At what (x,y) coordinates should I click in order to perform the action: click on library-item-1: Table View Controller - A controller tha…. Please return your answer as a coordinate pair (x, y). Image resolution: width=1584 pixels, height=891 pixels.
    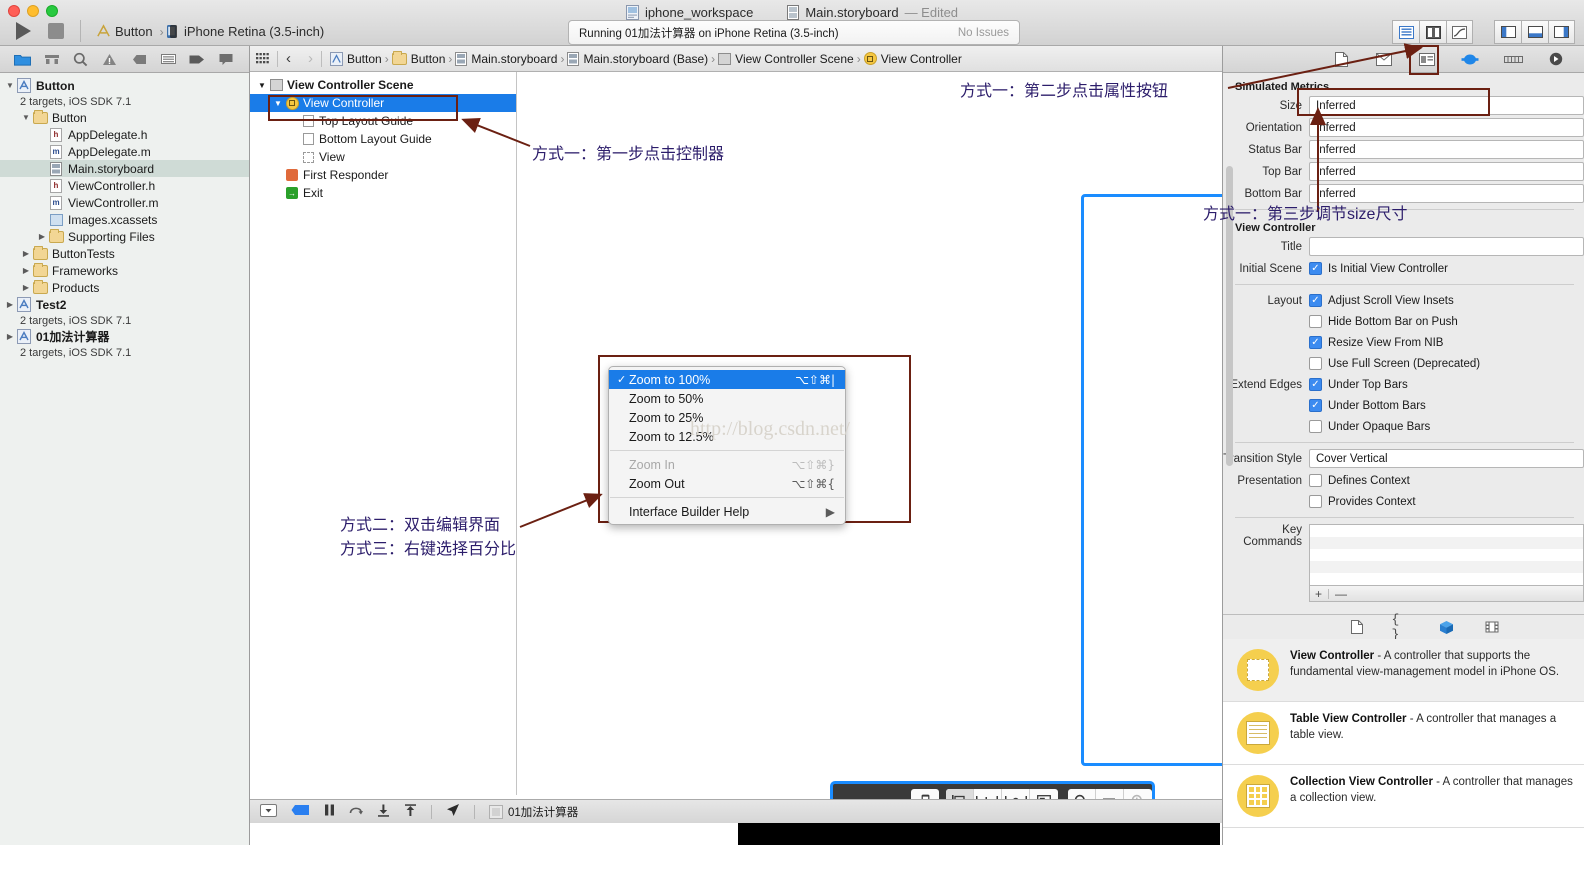
    Looking at the image, I should click on (1403, 733).